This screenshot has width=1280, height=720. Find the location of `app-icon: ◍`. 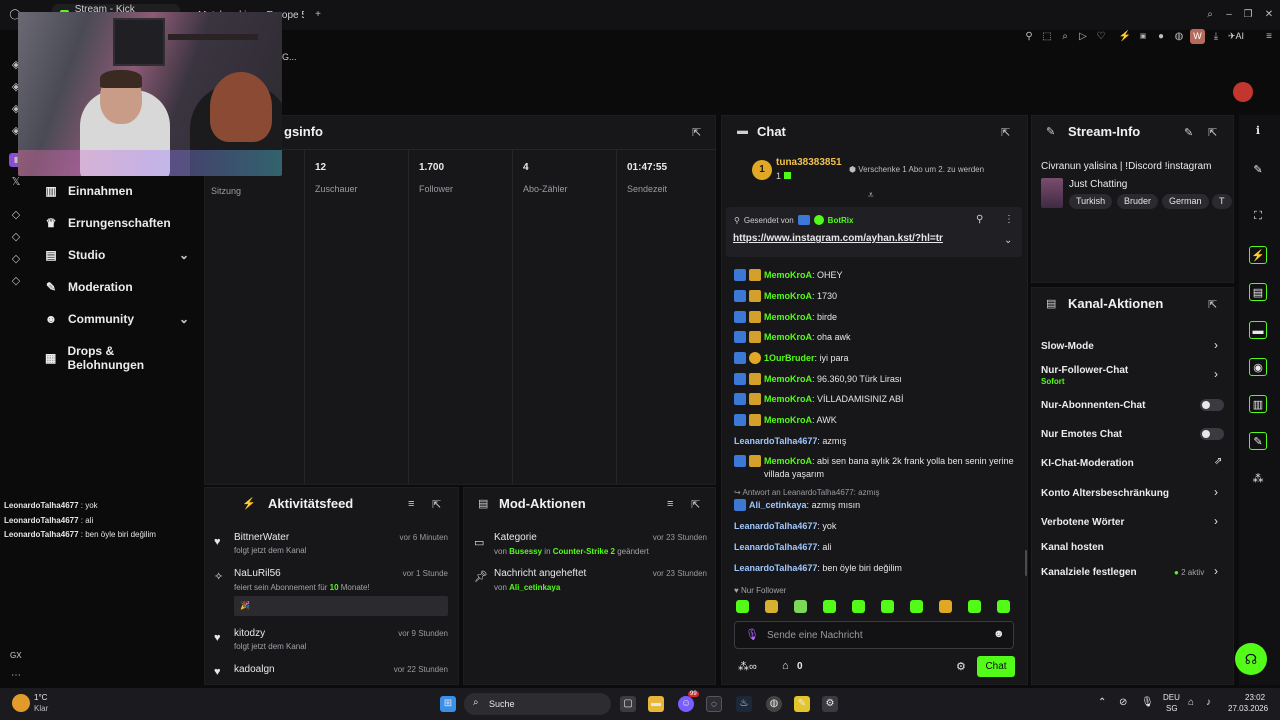

app-icon: ◍ is located at coordinates (774, 704).